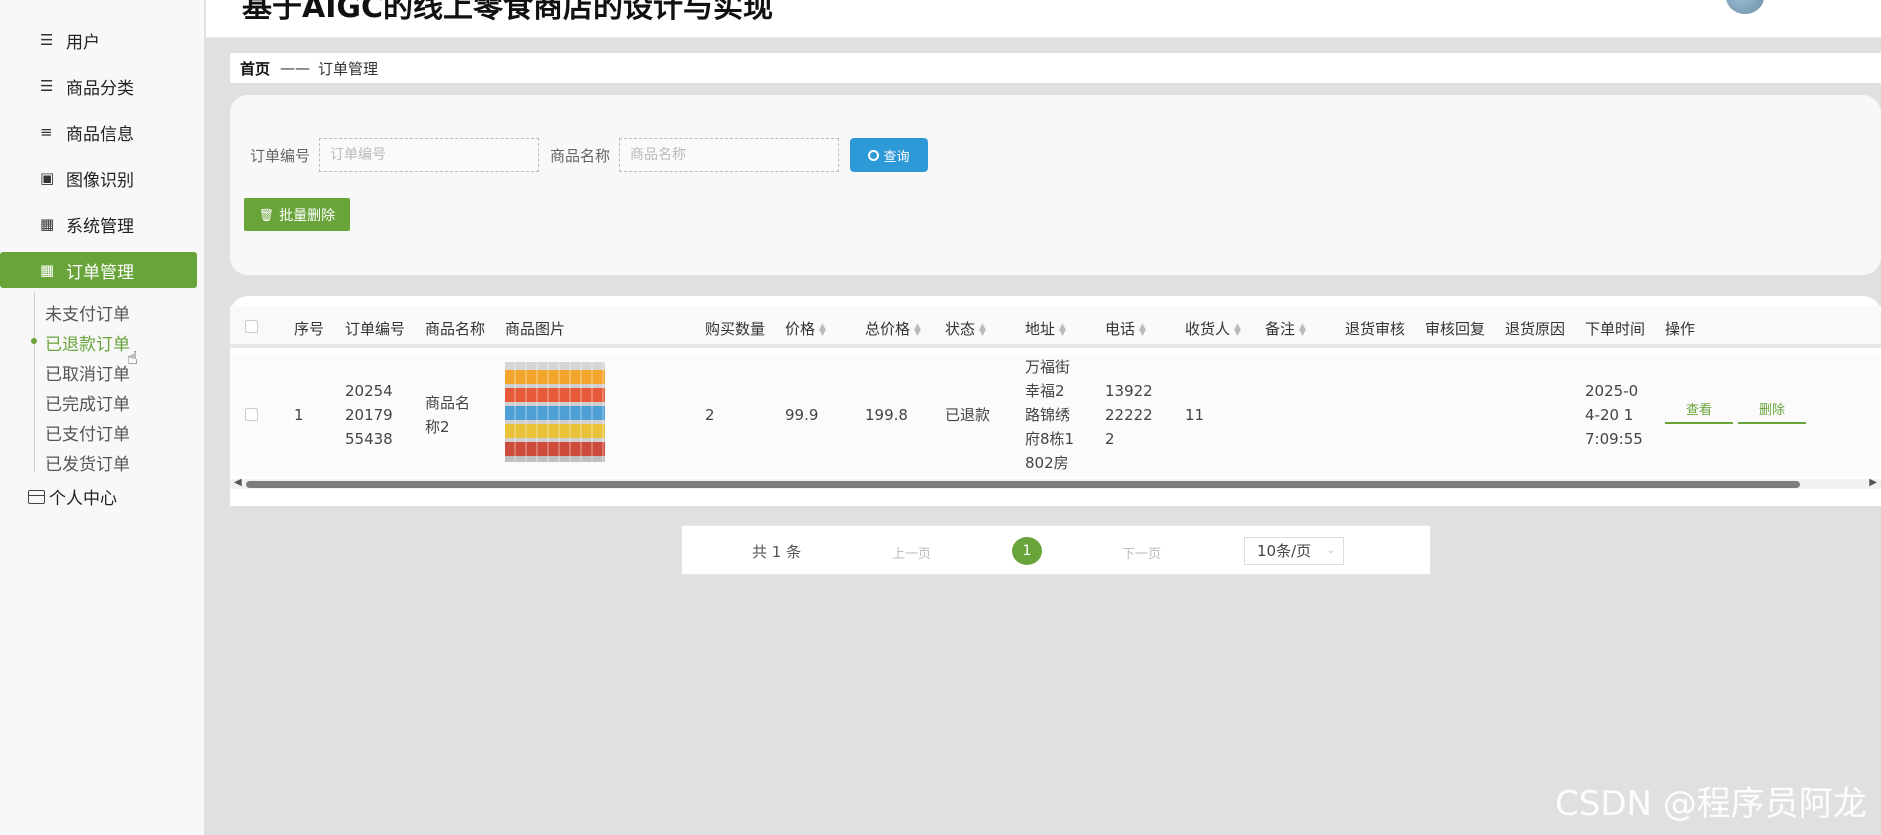  What do you see at coordinates (1023, 484) in the screenshot?
I see `scrollbar-thumb` at bounding box center [1023, 484].